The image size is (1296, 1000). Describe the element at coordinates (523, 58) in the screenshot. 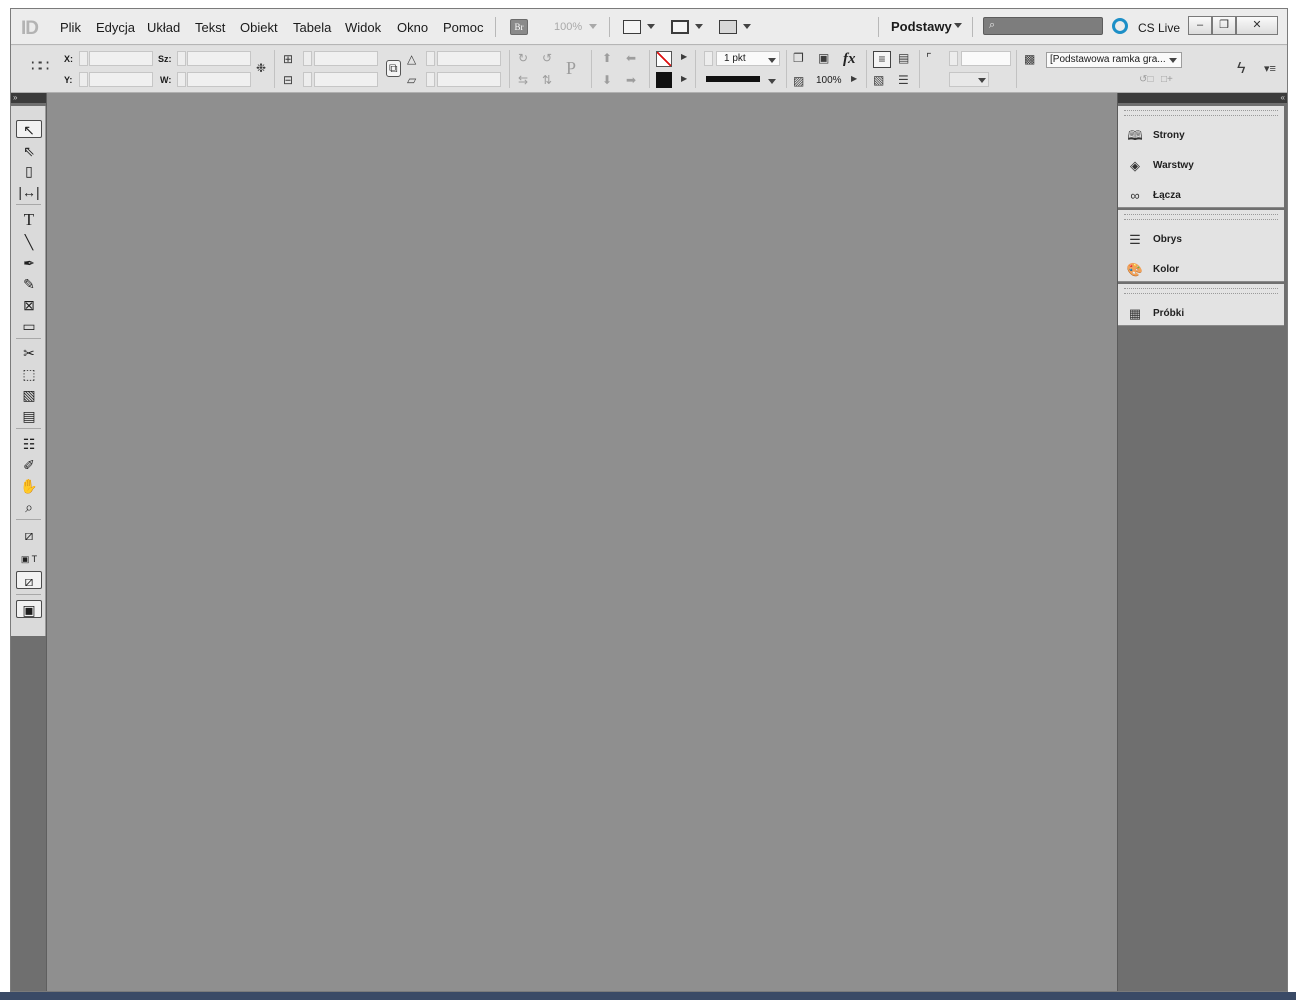

I see `rotate-cw-icon: ↻` at that location.